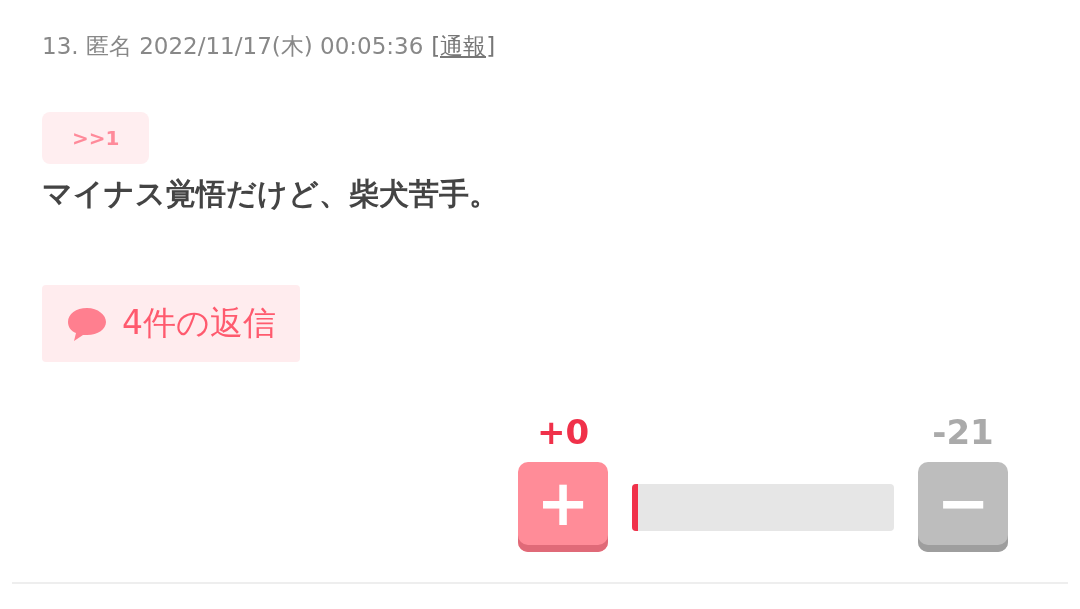 The image size is (1080, 609). I want to click on report-link: [通報], so click(463, 46).